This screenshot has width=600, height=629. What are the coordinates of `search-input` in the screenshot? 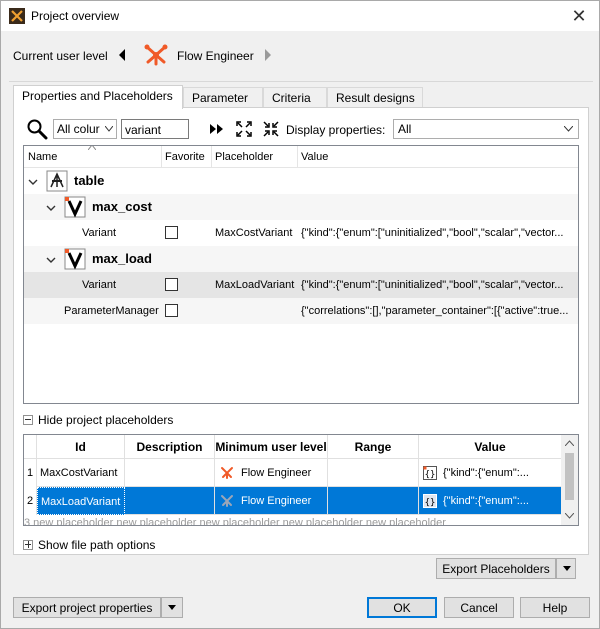 It's located at (155, 129).